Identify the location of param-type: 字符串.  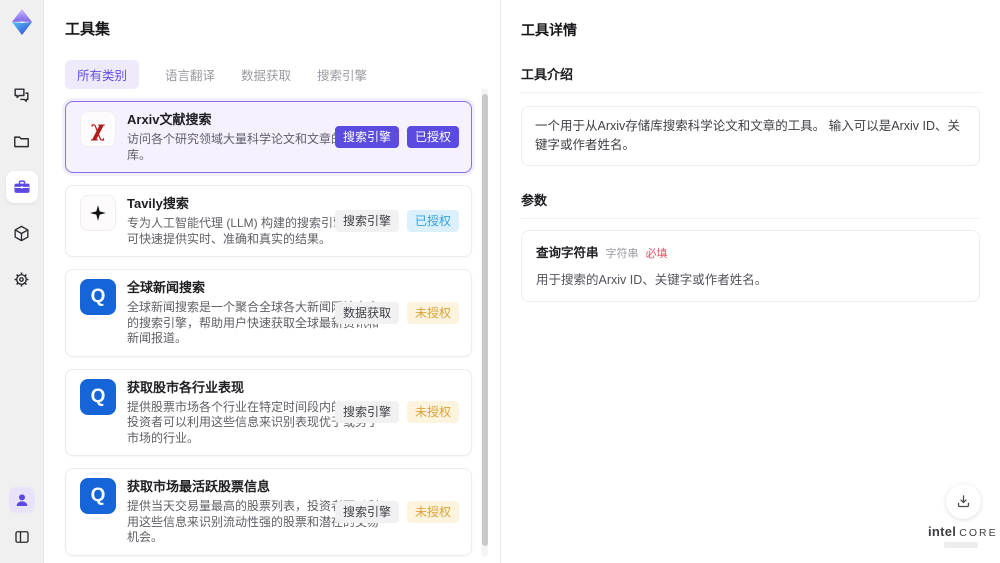
(622, 253).